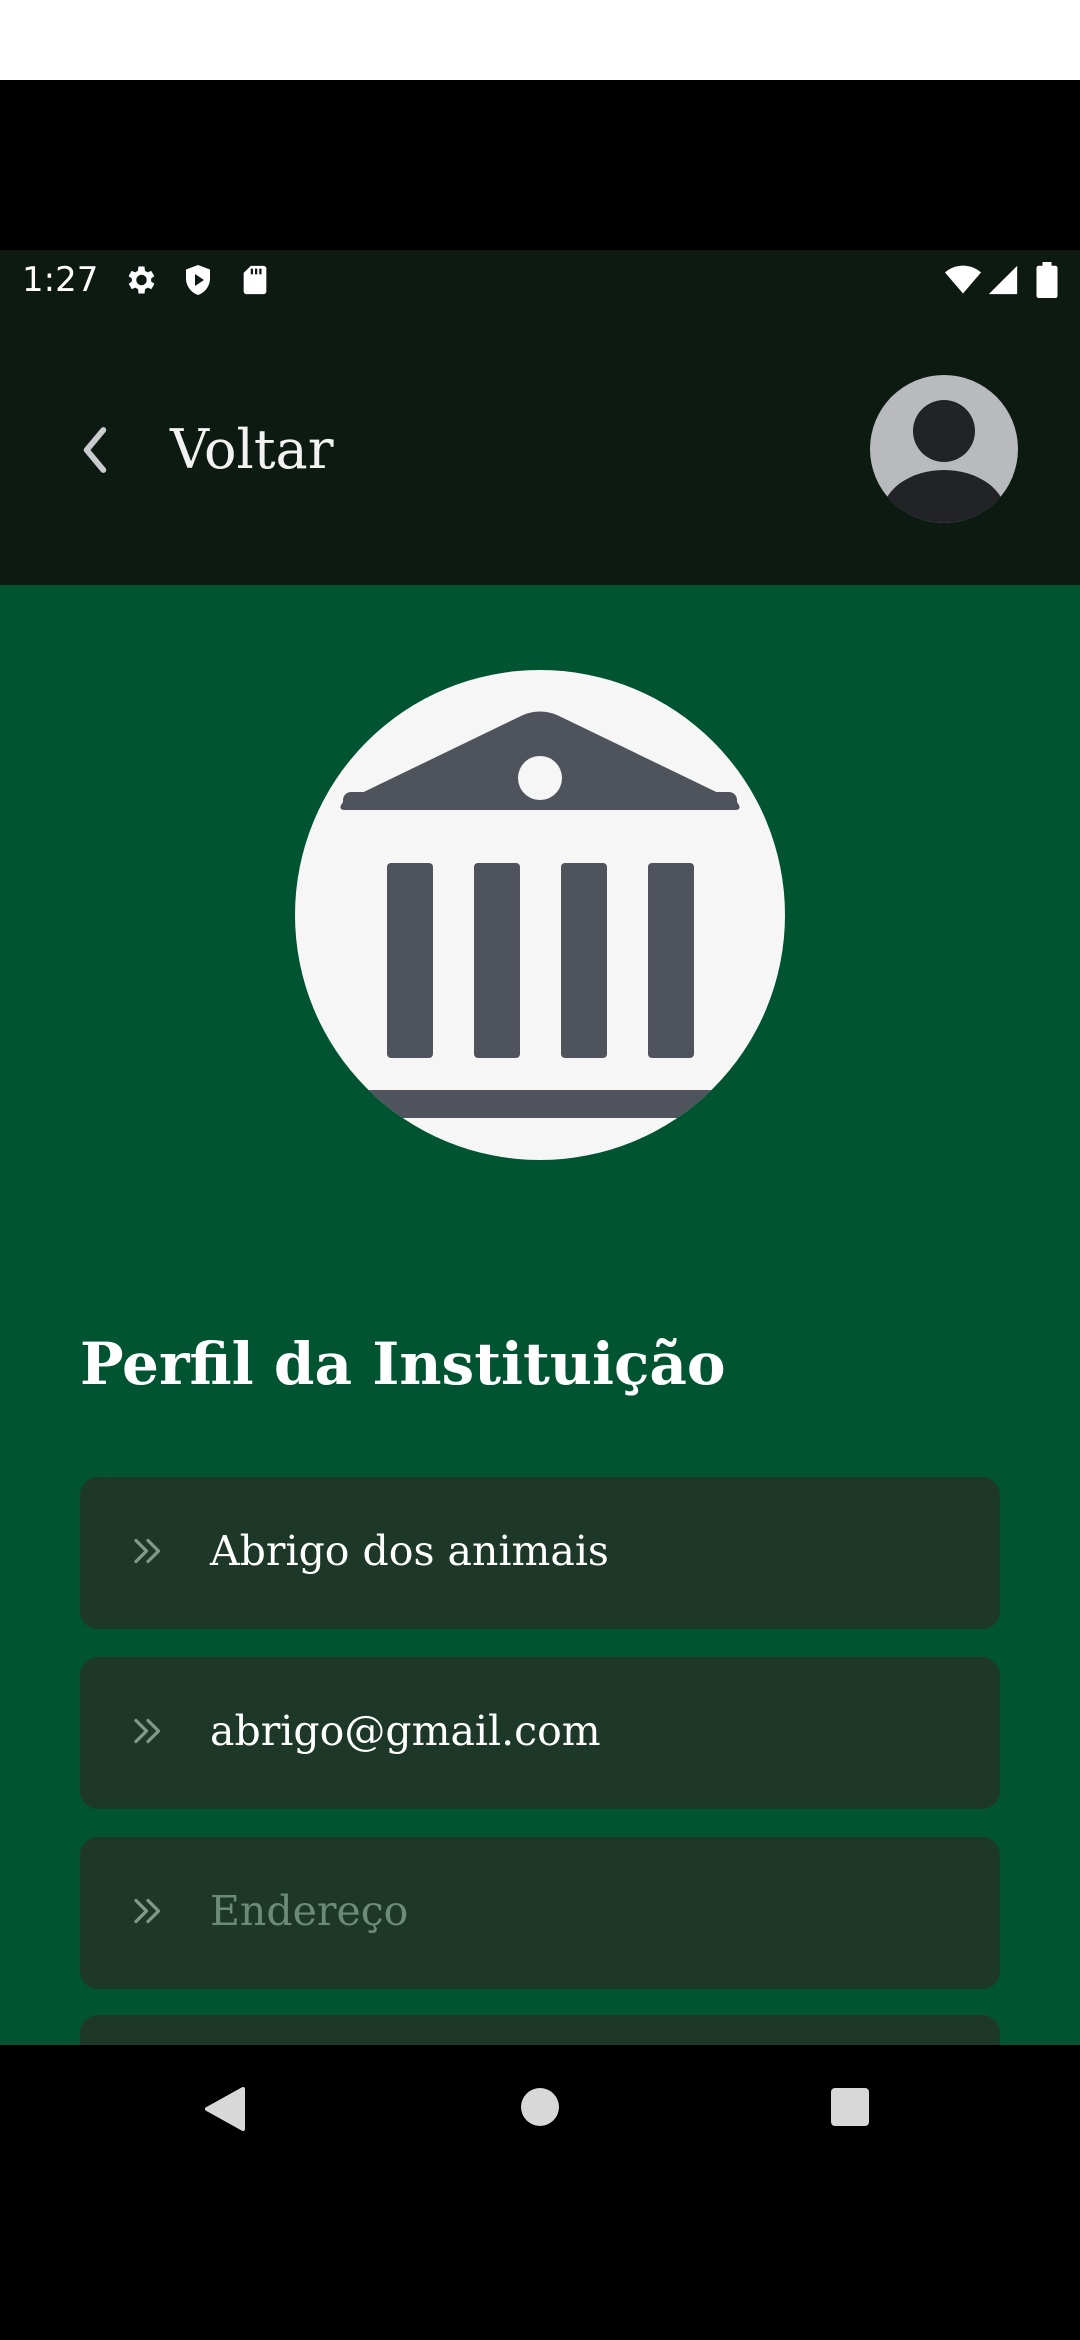 This screenshot has height=2340, width=1080. I want to click on top-black-area, so click(540, 165).